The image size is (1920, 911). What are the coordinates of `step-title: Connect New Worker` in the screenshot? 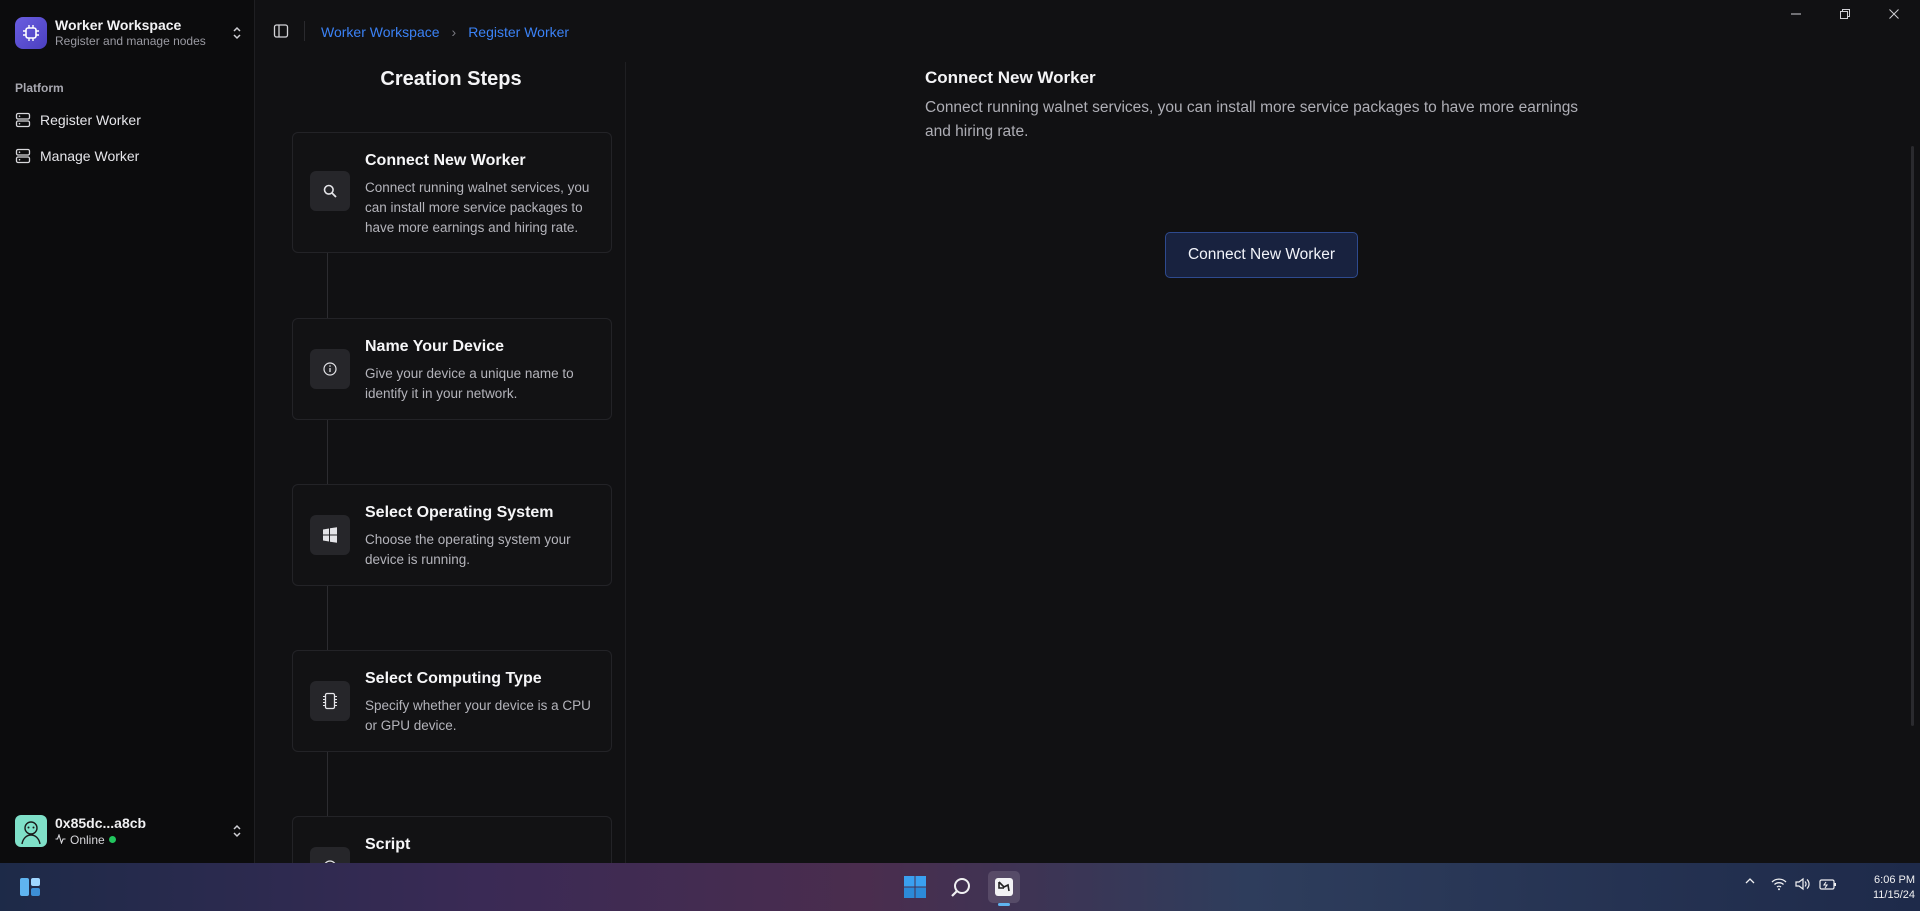 It's located at (445, 160).